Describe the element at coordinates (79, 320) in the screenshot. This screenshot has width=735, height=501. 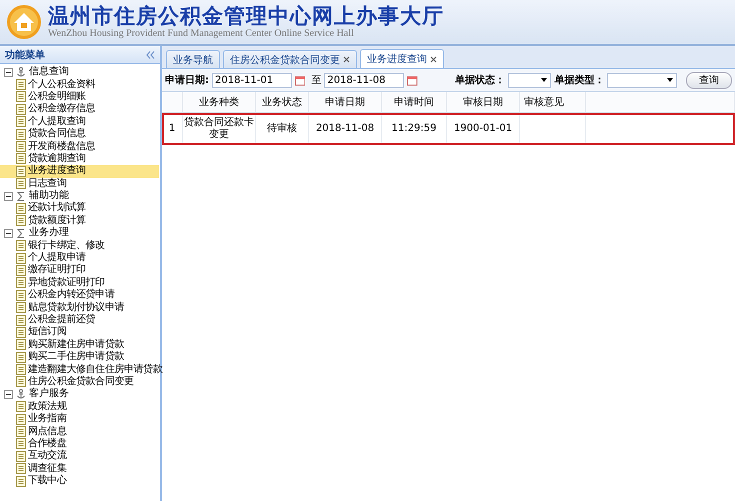
I see `menu-item: 公积金提前还贷` at that location.